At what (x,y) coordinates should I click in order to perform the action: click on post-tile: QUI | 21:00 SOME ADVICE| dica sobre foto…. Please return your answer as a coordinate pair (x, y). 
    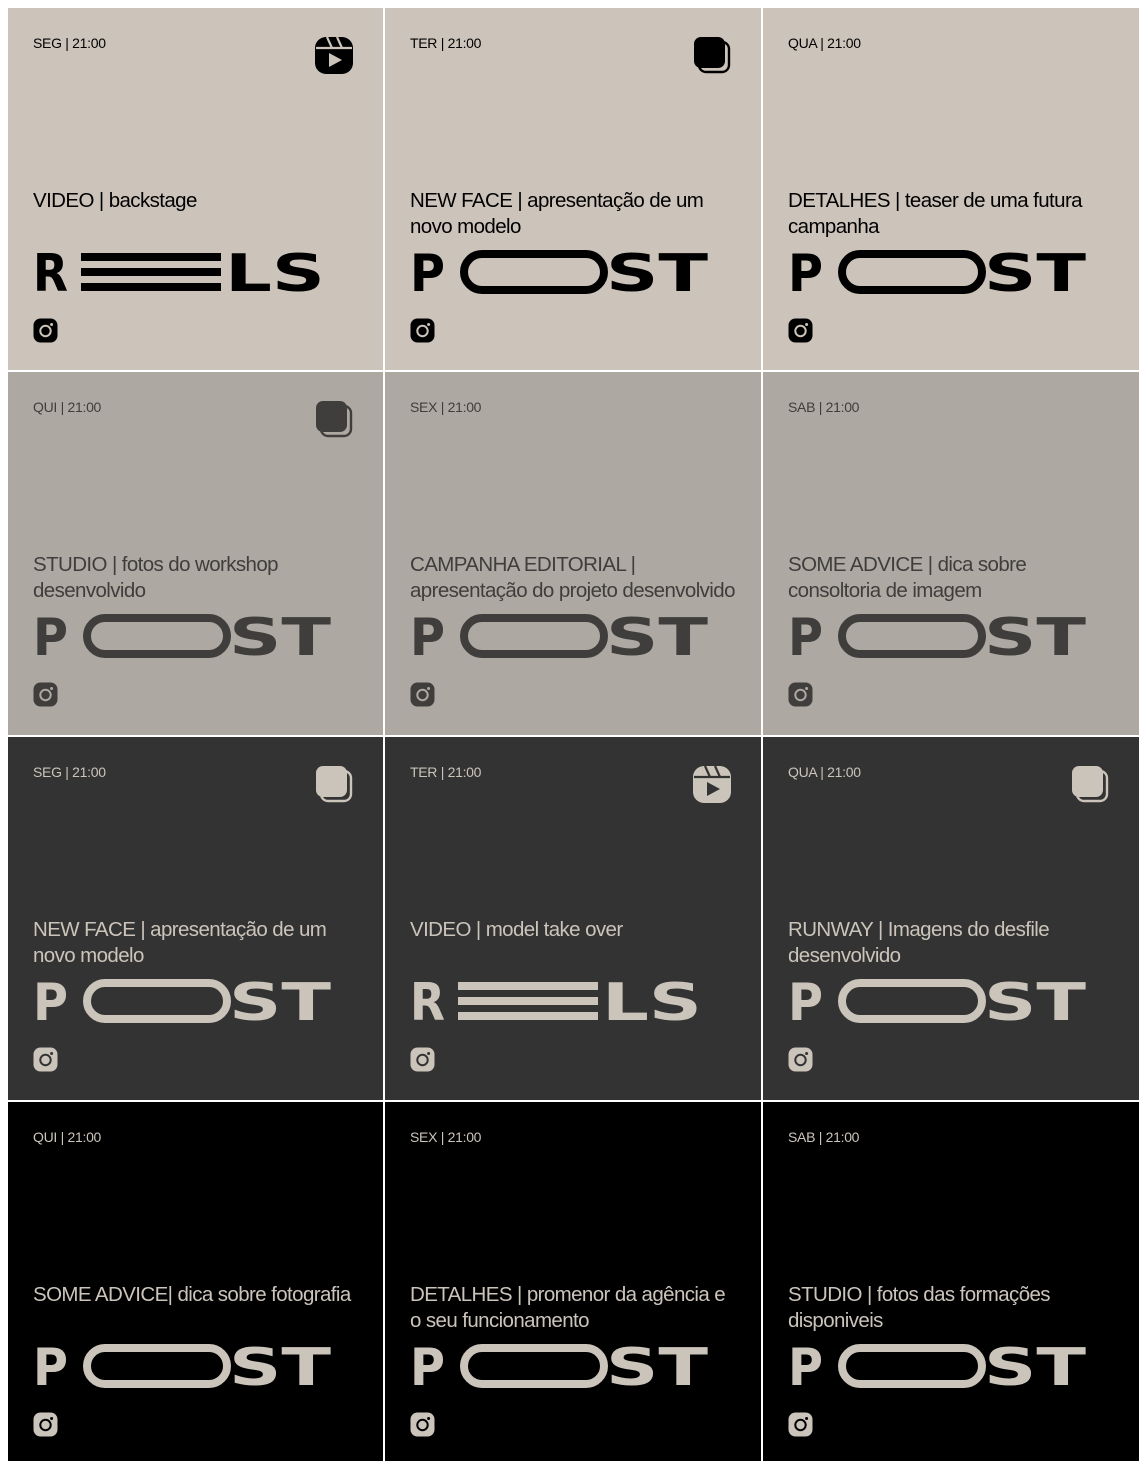
    Looking at the image, I should click on (196, 1281).